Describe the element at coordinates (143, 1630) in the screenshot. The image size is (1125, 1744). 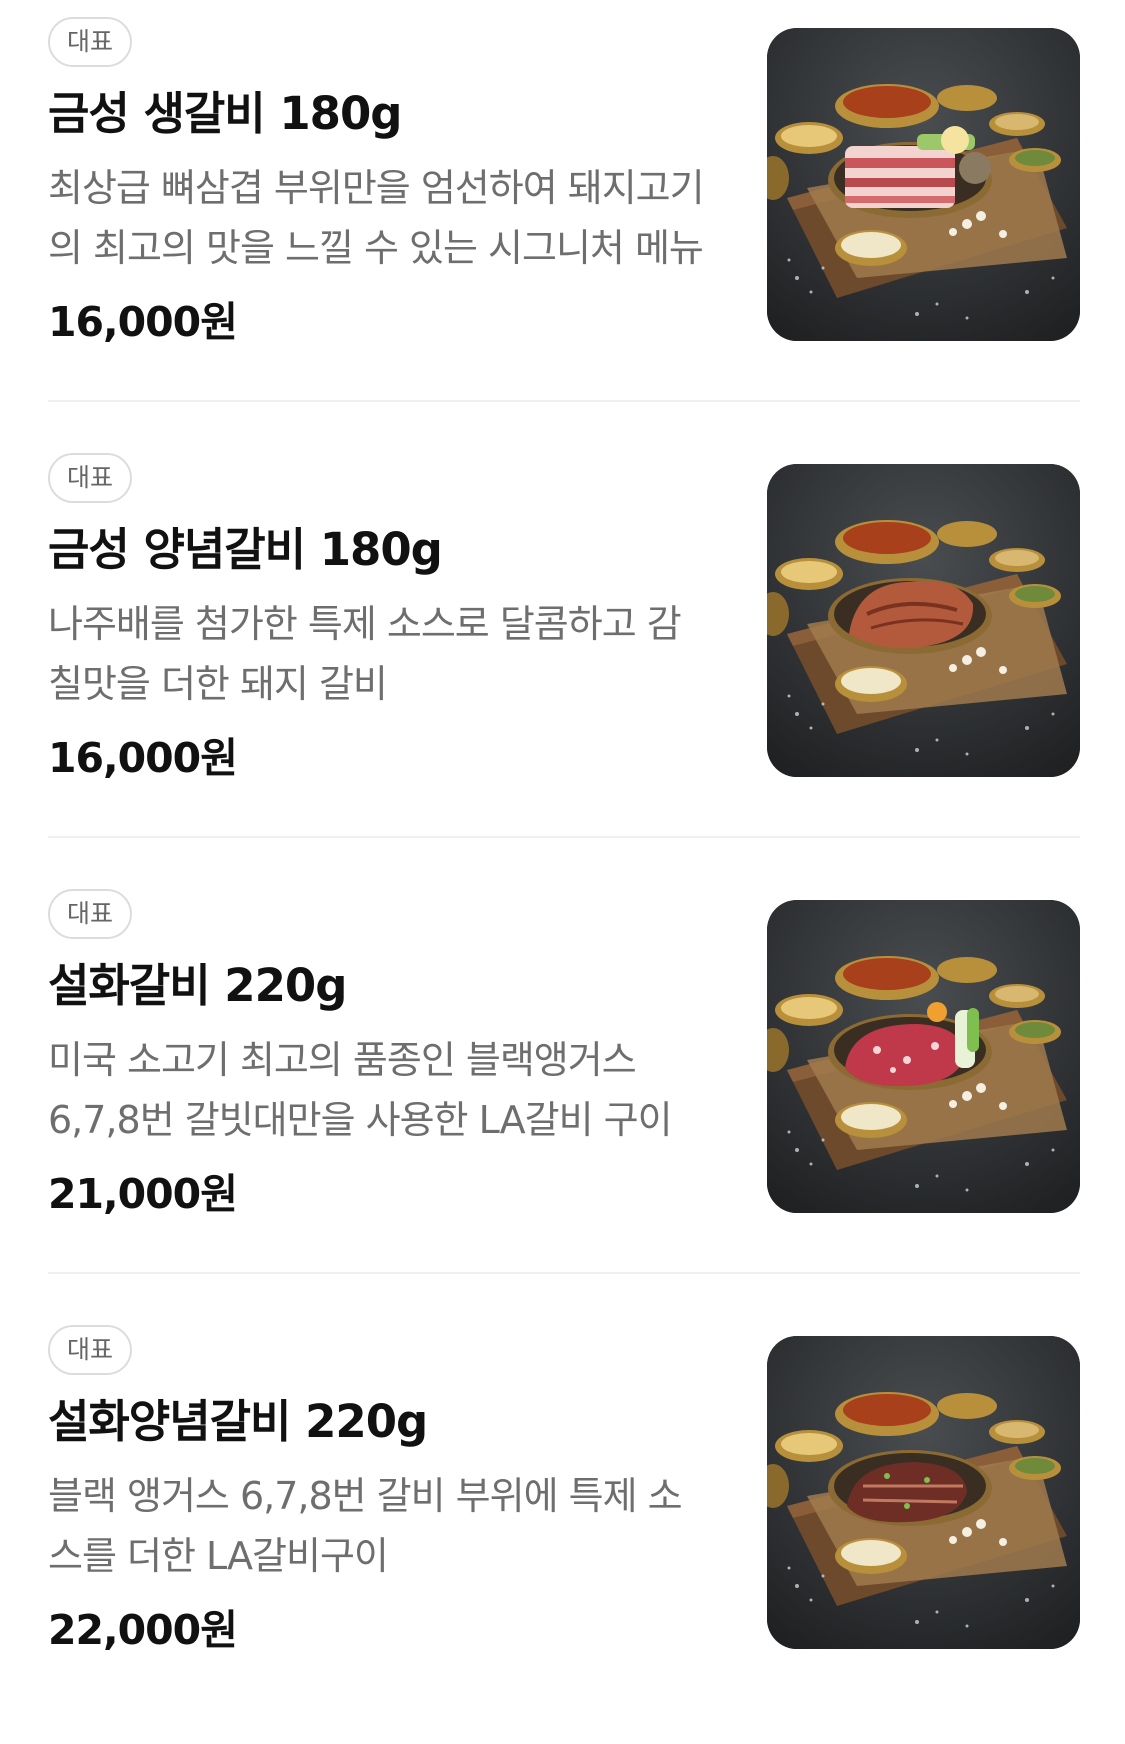
I see `menu-item-price: 22,000원` at that location.